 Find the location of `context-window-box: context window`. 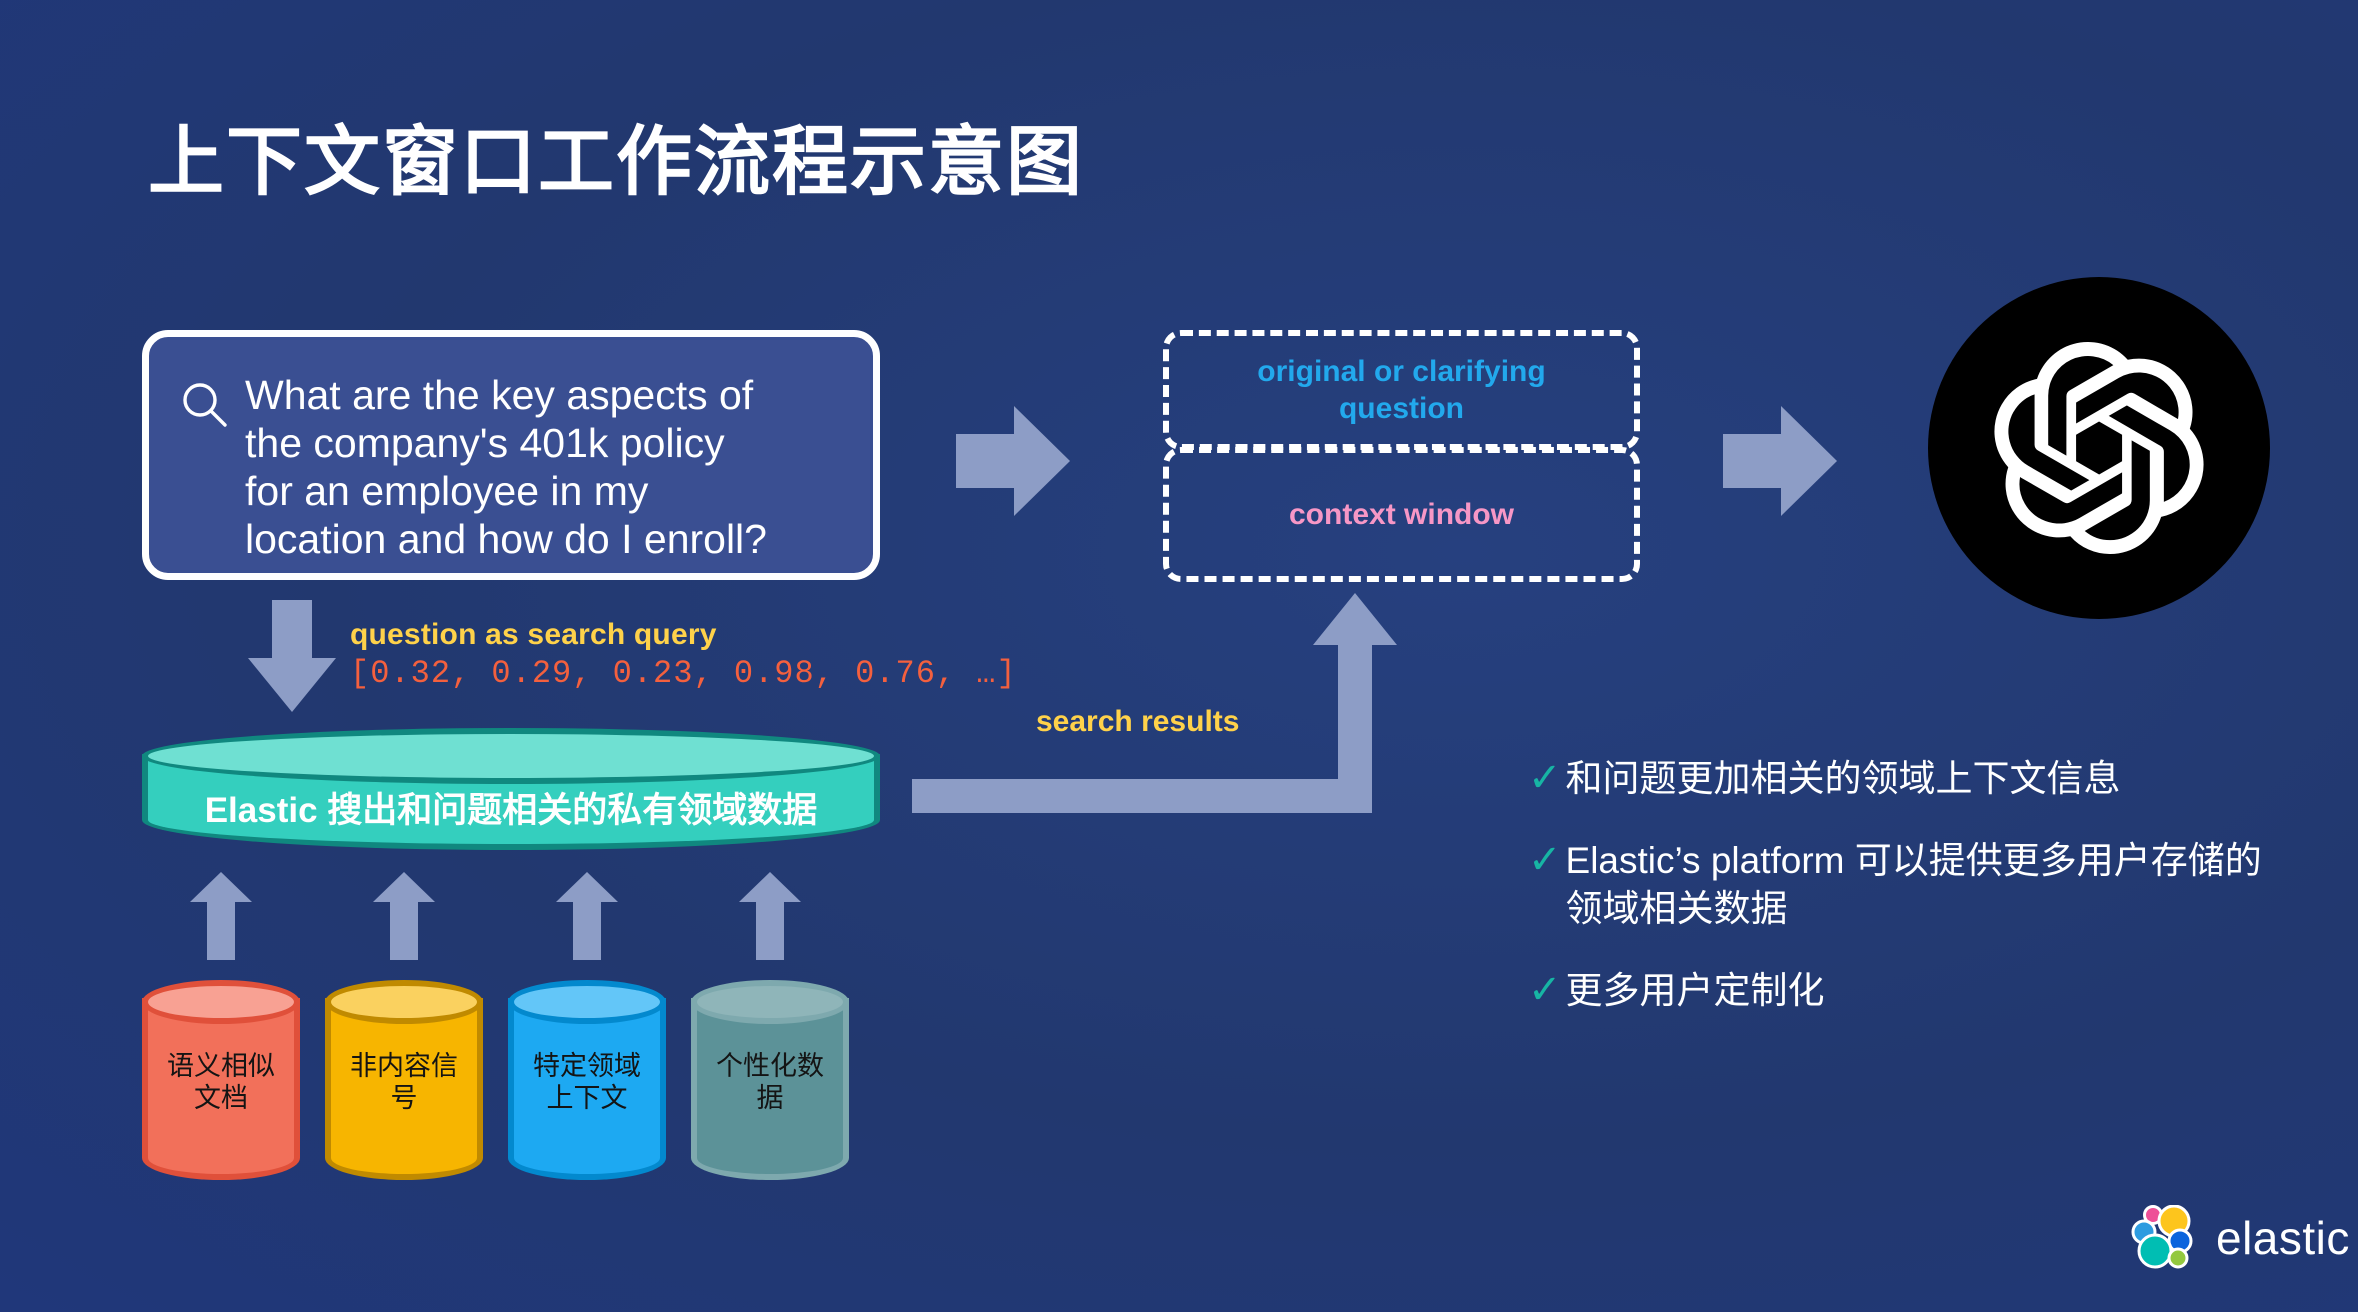

context-window-box: context window is located at coordinates (1401, 514).